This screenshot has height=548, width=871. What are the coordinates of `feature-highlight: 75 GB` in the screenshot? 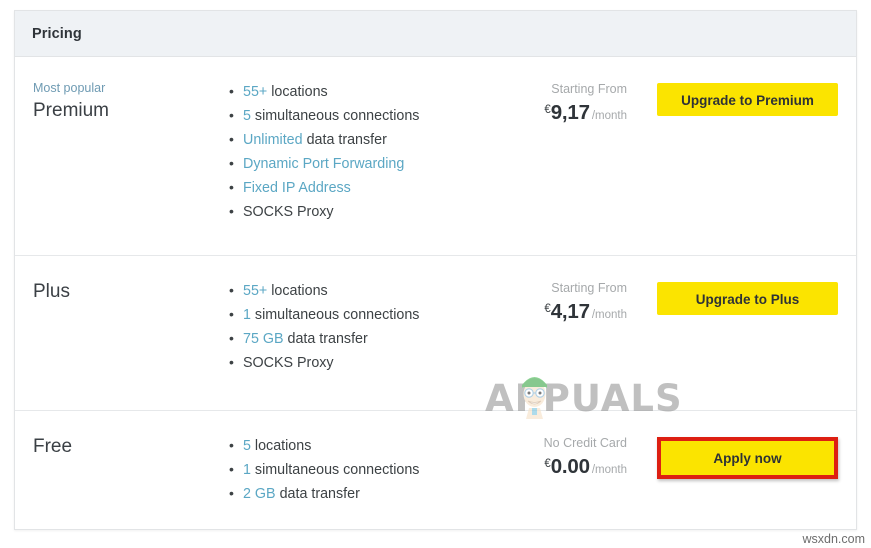 It's located at (263, 339).